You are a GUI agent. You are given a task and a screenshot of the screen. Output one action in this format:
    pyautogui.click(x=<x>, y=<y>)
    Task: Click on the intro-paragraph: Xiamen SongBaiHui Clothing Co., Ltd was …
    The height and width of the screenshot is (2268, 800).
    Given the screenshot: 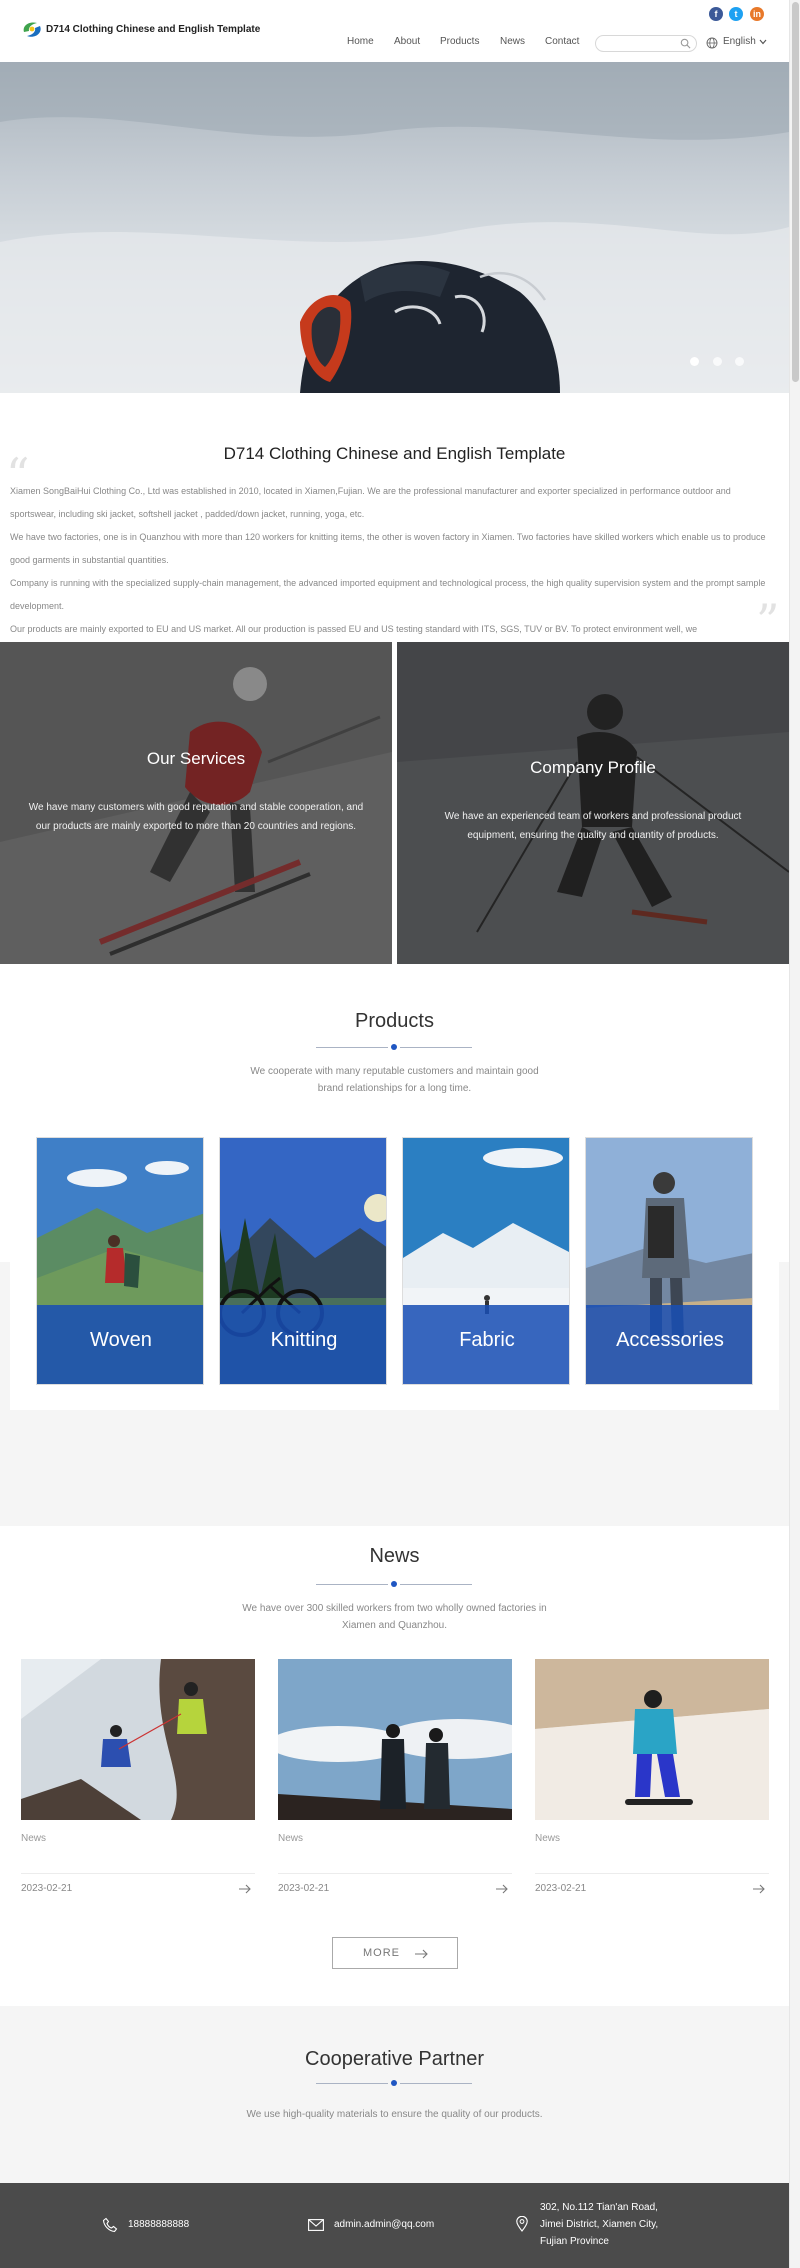 What is the action you would take?
    pyautogui.click(x=370, y=502)
    